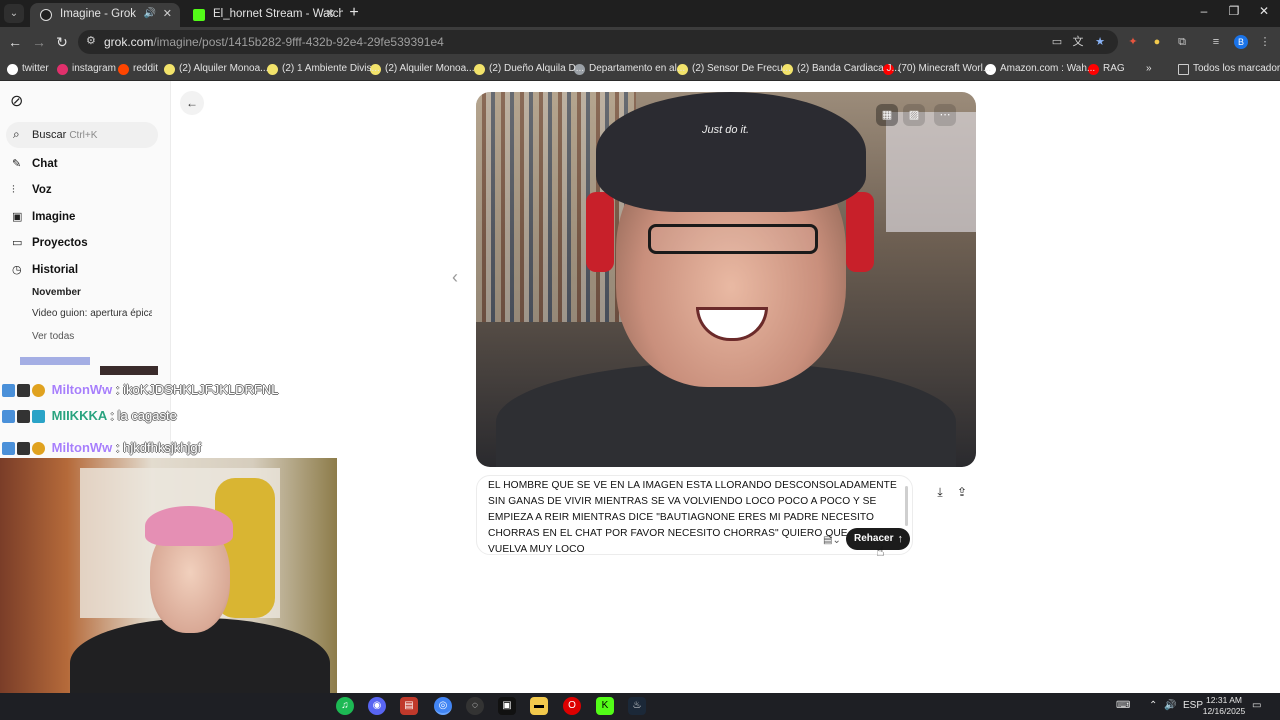 The height and width of the screenshot is (720, 1280). I want to click on share-icon: ⇪, so click(962, 492).